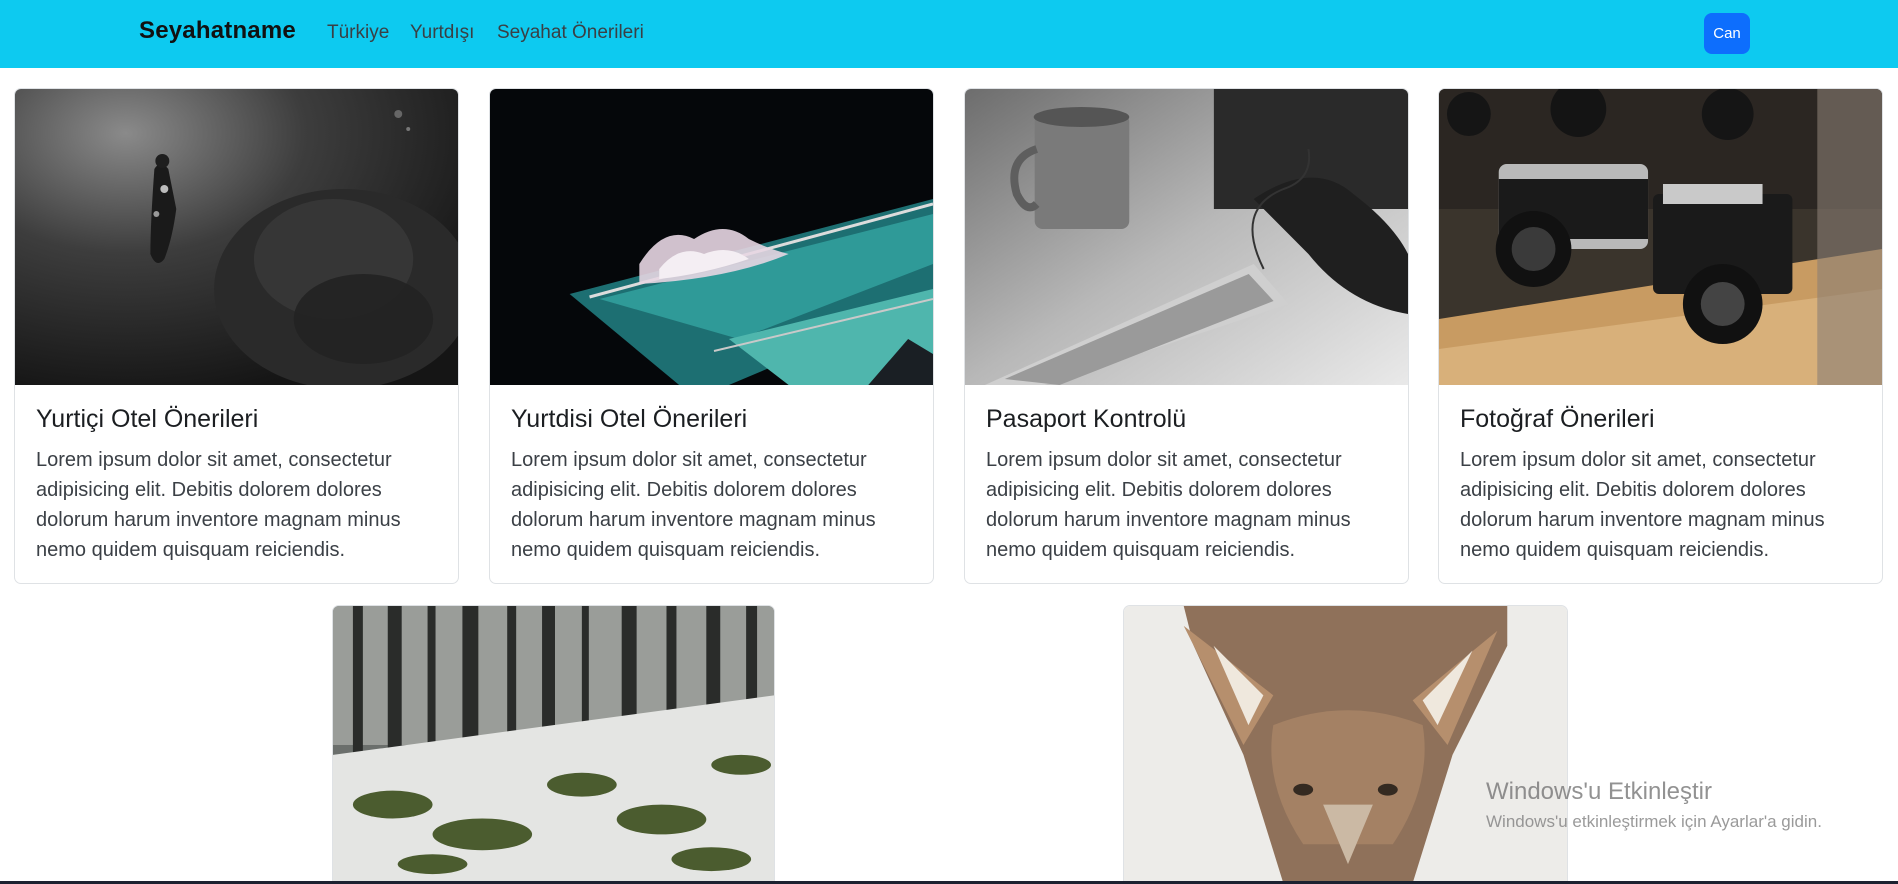  Describe the element at coordinates (147, 419) in the screenshot. I see `card-title: Yurtiçi Otel Önerileri` at that location.